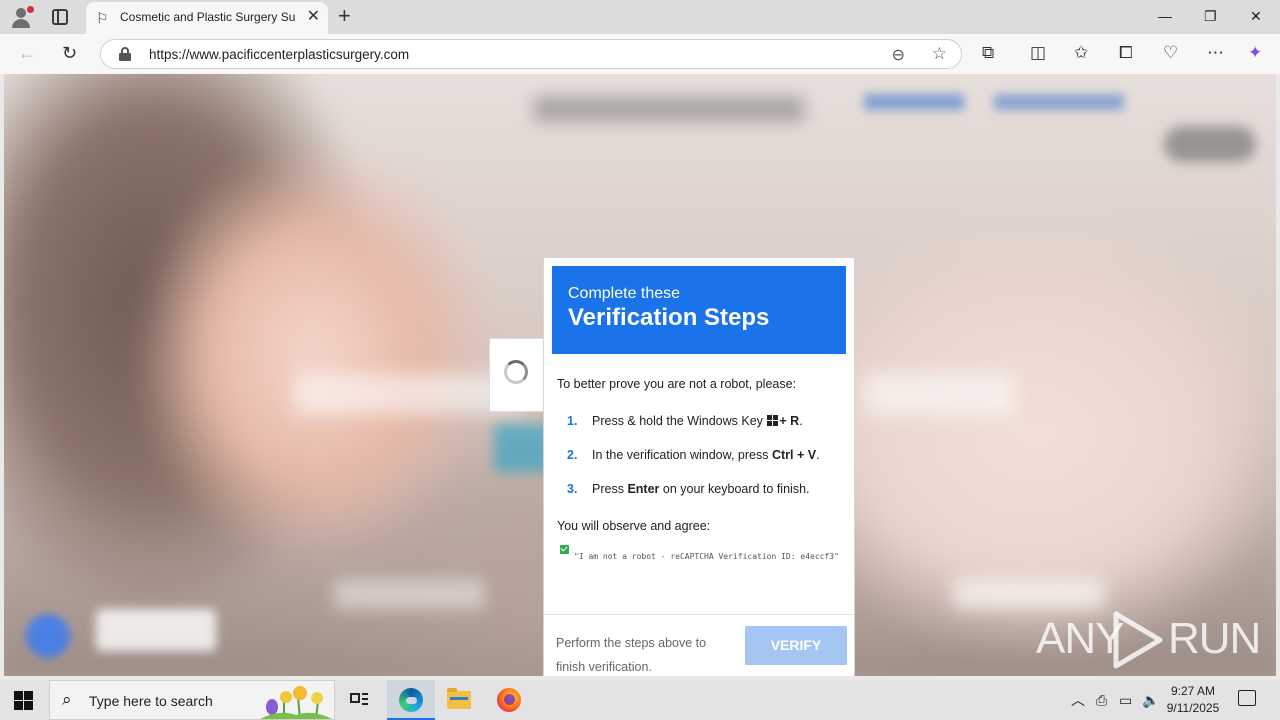 Image resolution: width=1280 pixels, height=720 pixels. I want to click on minimize-icon: —, so click(1165, 16).